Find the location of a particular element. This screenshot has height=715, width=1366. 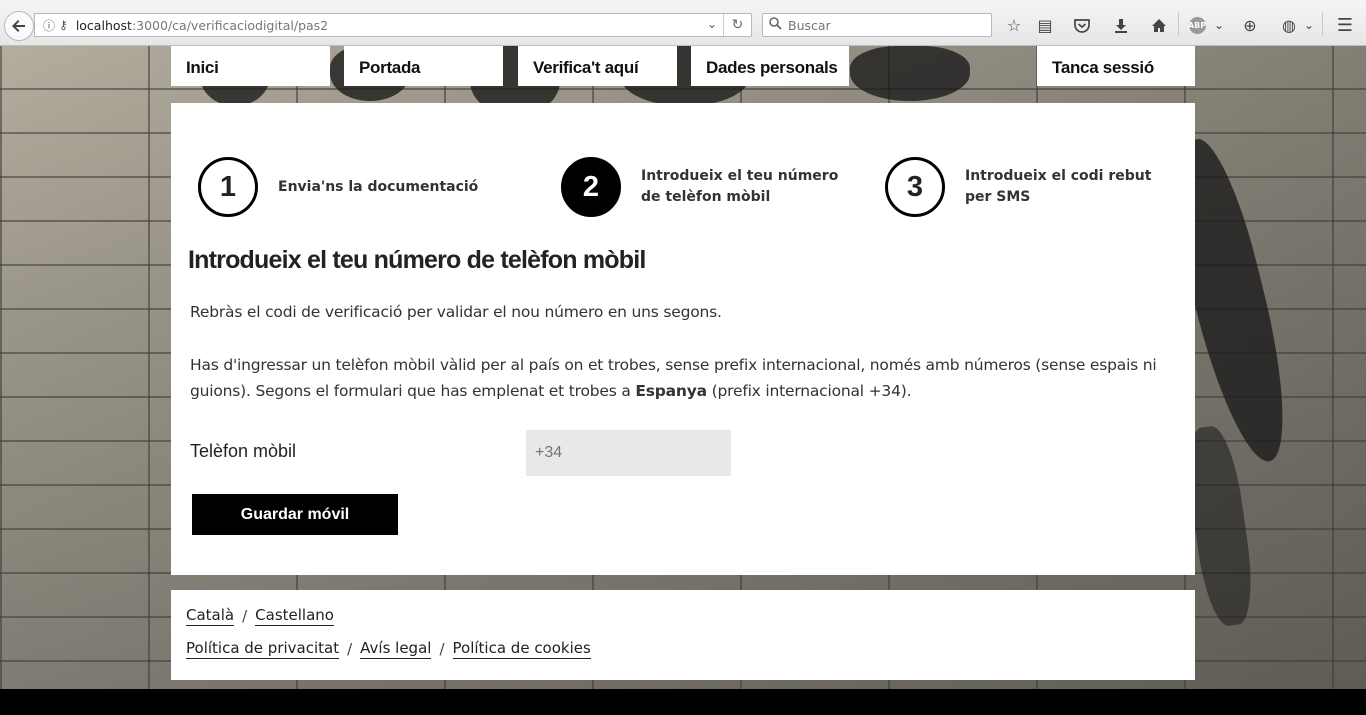

nav-dades-personals: Dades personals is located at coordinates (770, 66).